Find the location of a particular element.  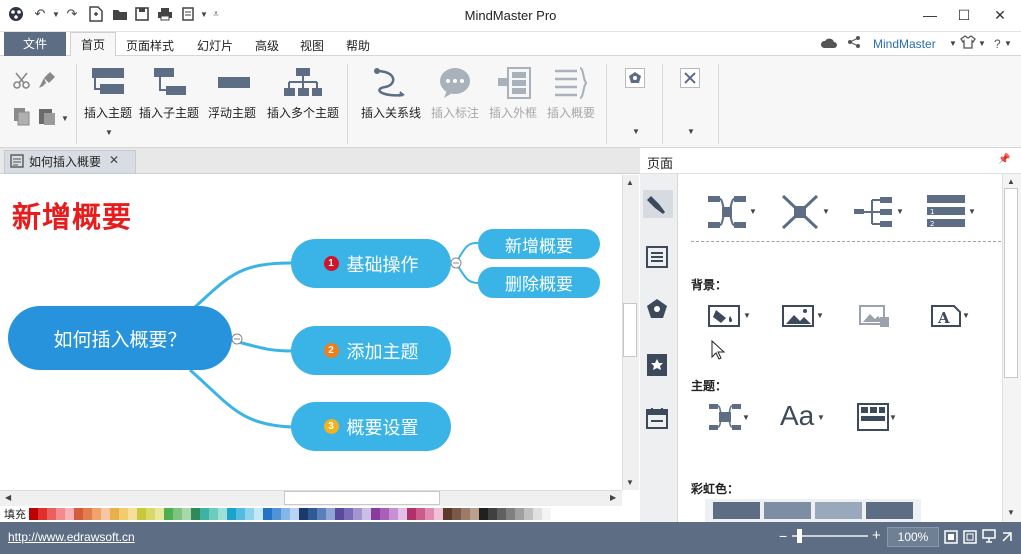

presentation-icon is located at coordinates (989, 537).